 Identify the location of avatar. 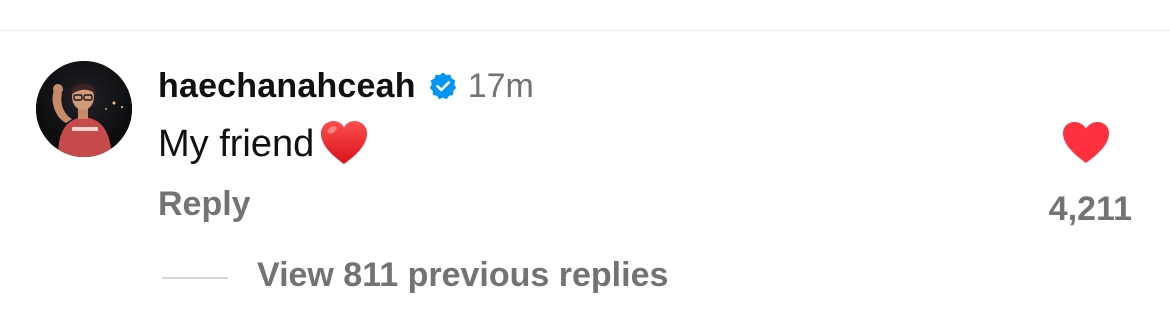
(84, 109).